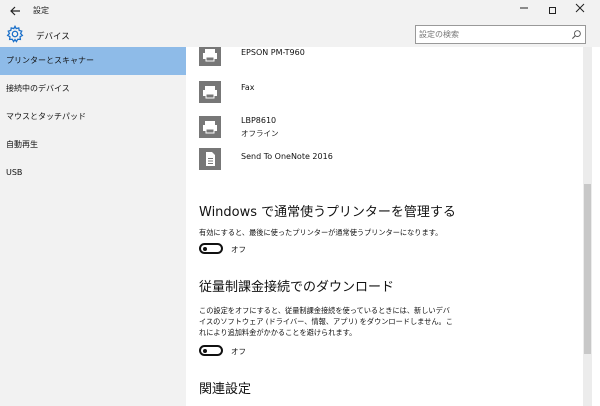 Image resolution: width=600 pixels, height=406 pixels. I want to click on section-title-manage-default: Windows で通常使うプリンターを管理する, so click(327, 212).